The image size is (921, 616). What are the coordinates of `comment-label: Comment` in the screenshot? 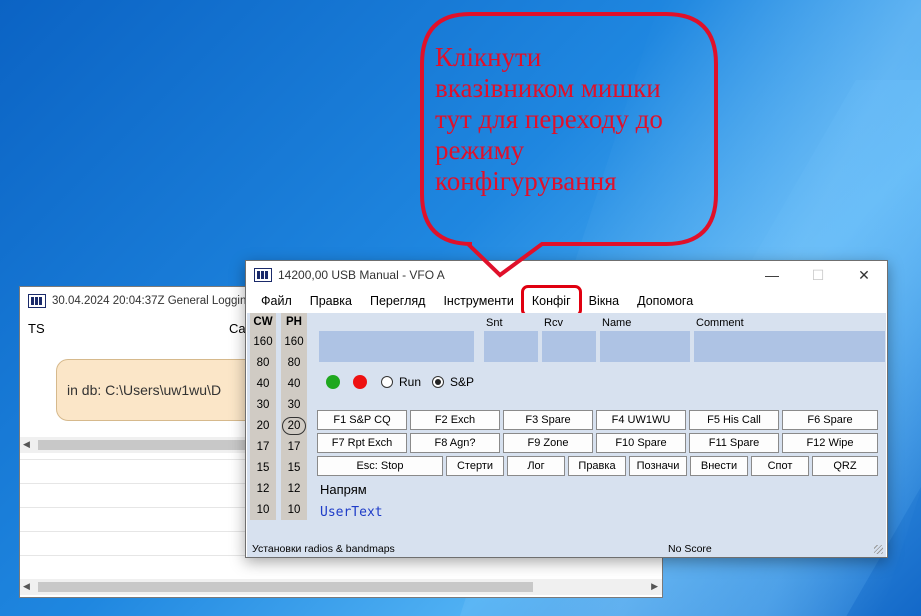 It's located at (720, 323).